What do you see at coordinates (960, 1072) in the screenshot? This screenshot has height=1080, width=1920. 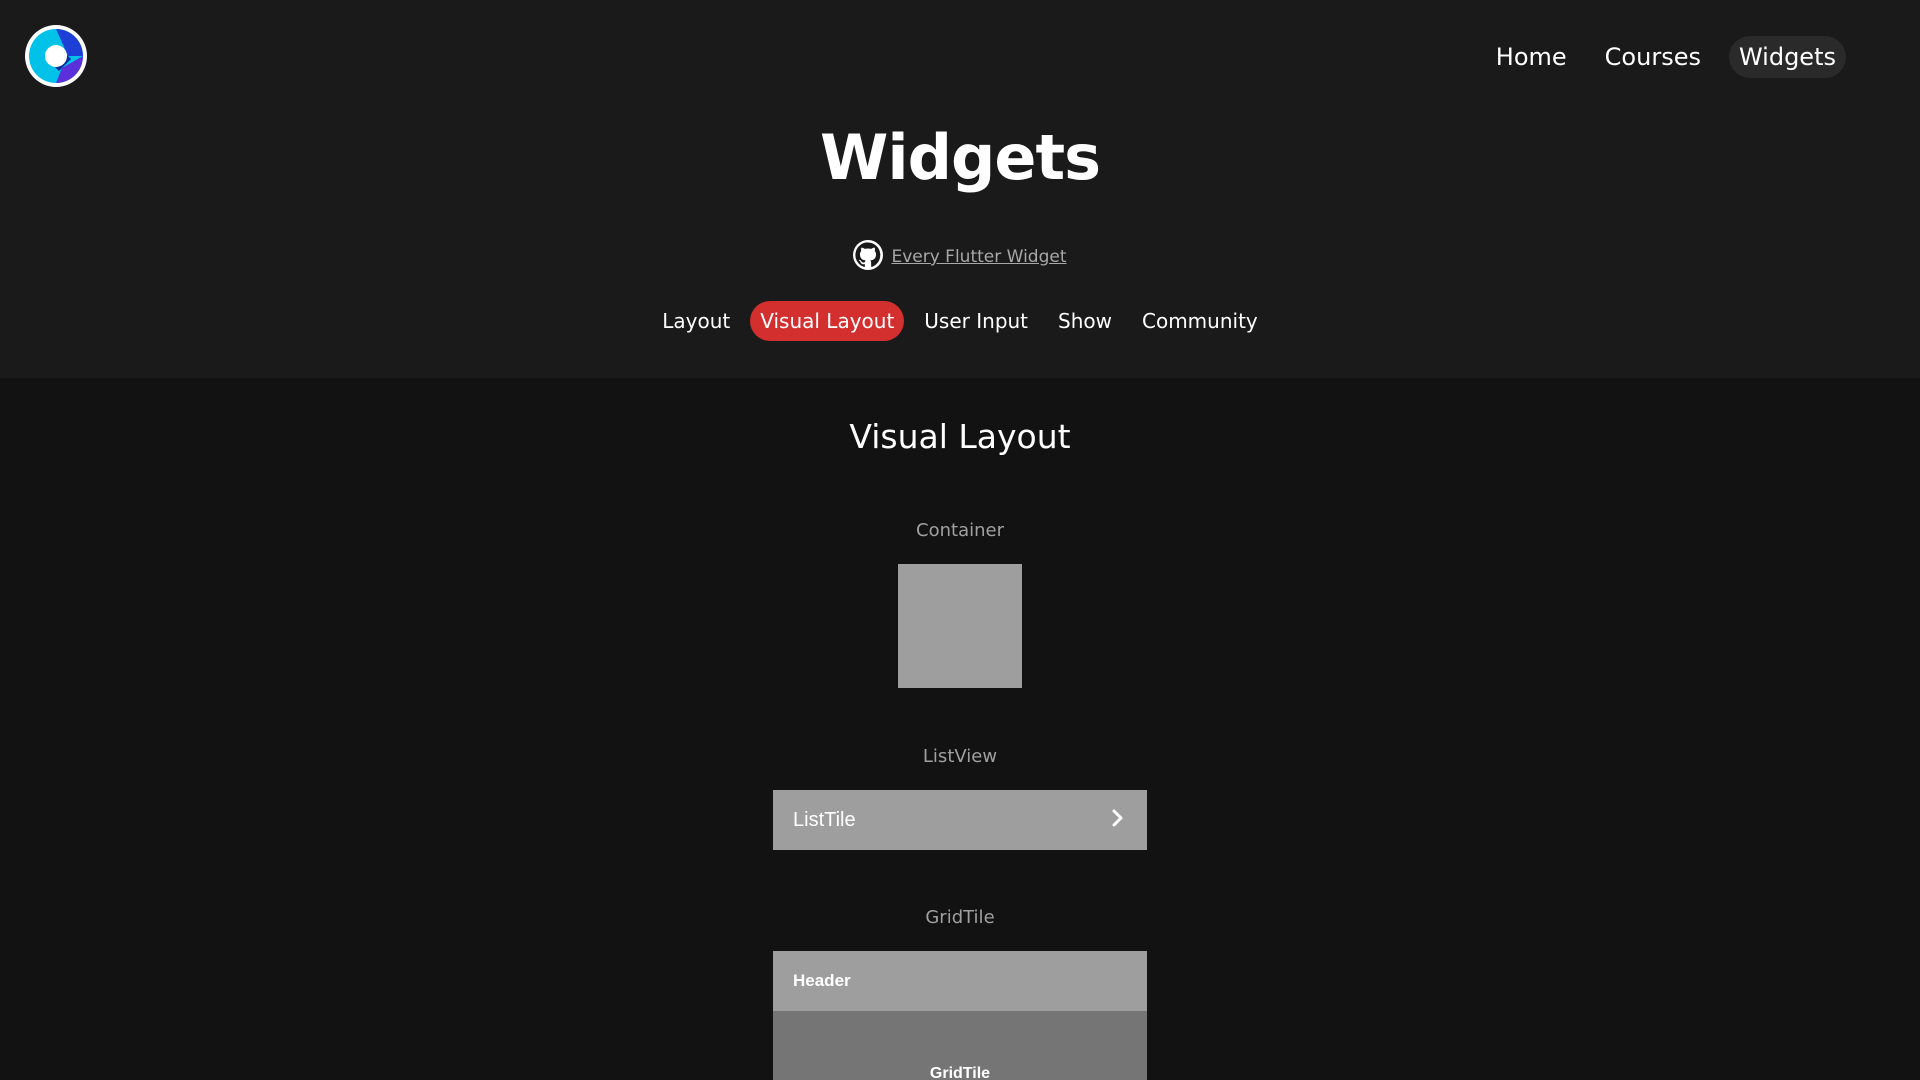 I see `grid-tile-body-text: GridTile` at bounding box center [960, 1072].